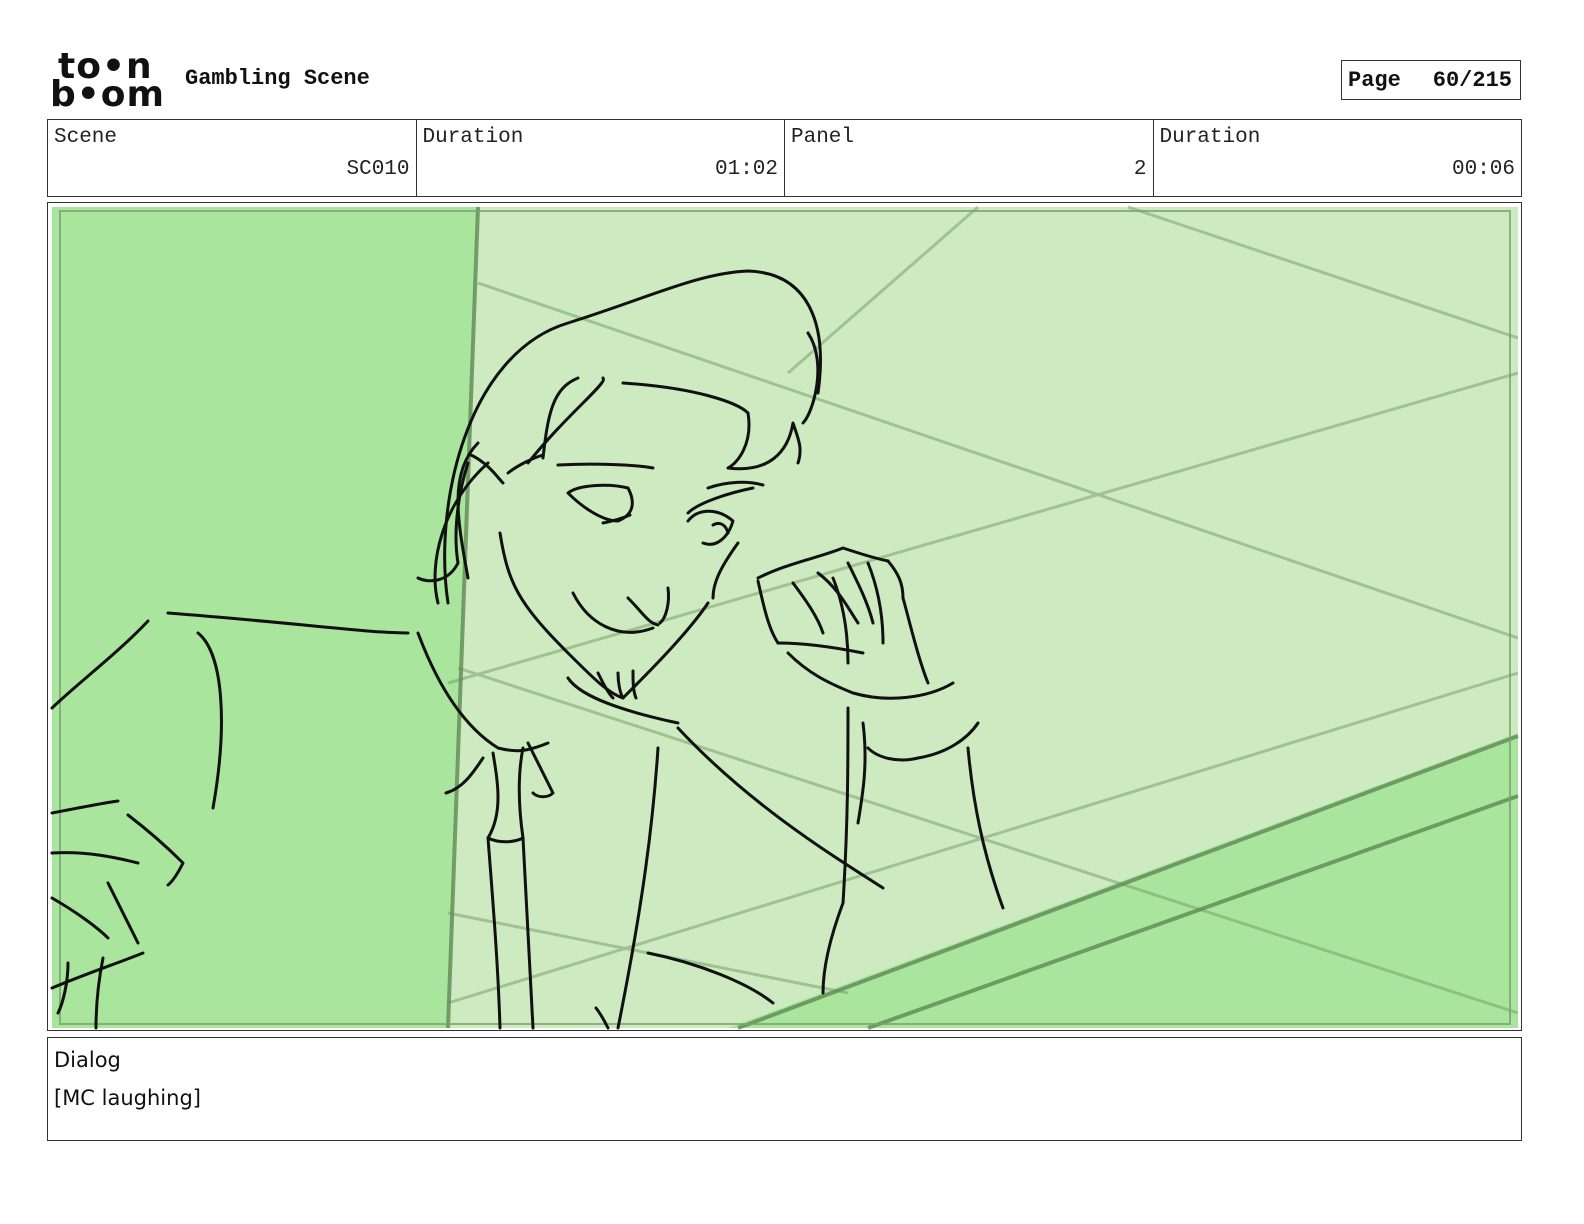  Describe the element at coordinates (601, 158) in the screenshot. I see `scene-duration-cell: Duration 01:02` at that location.